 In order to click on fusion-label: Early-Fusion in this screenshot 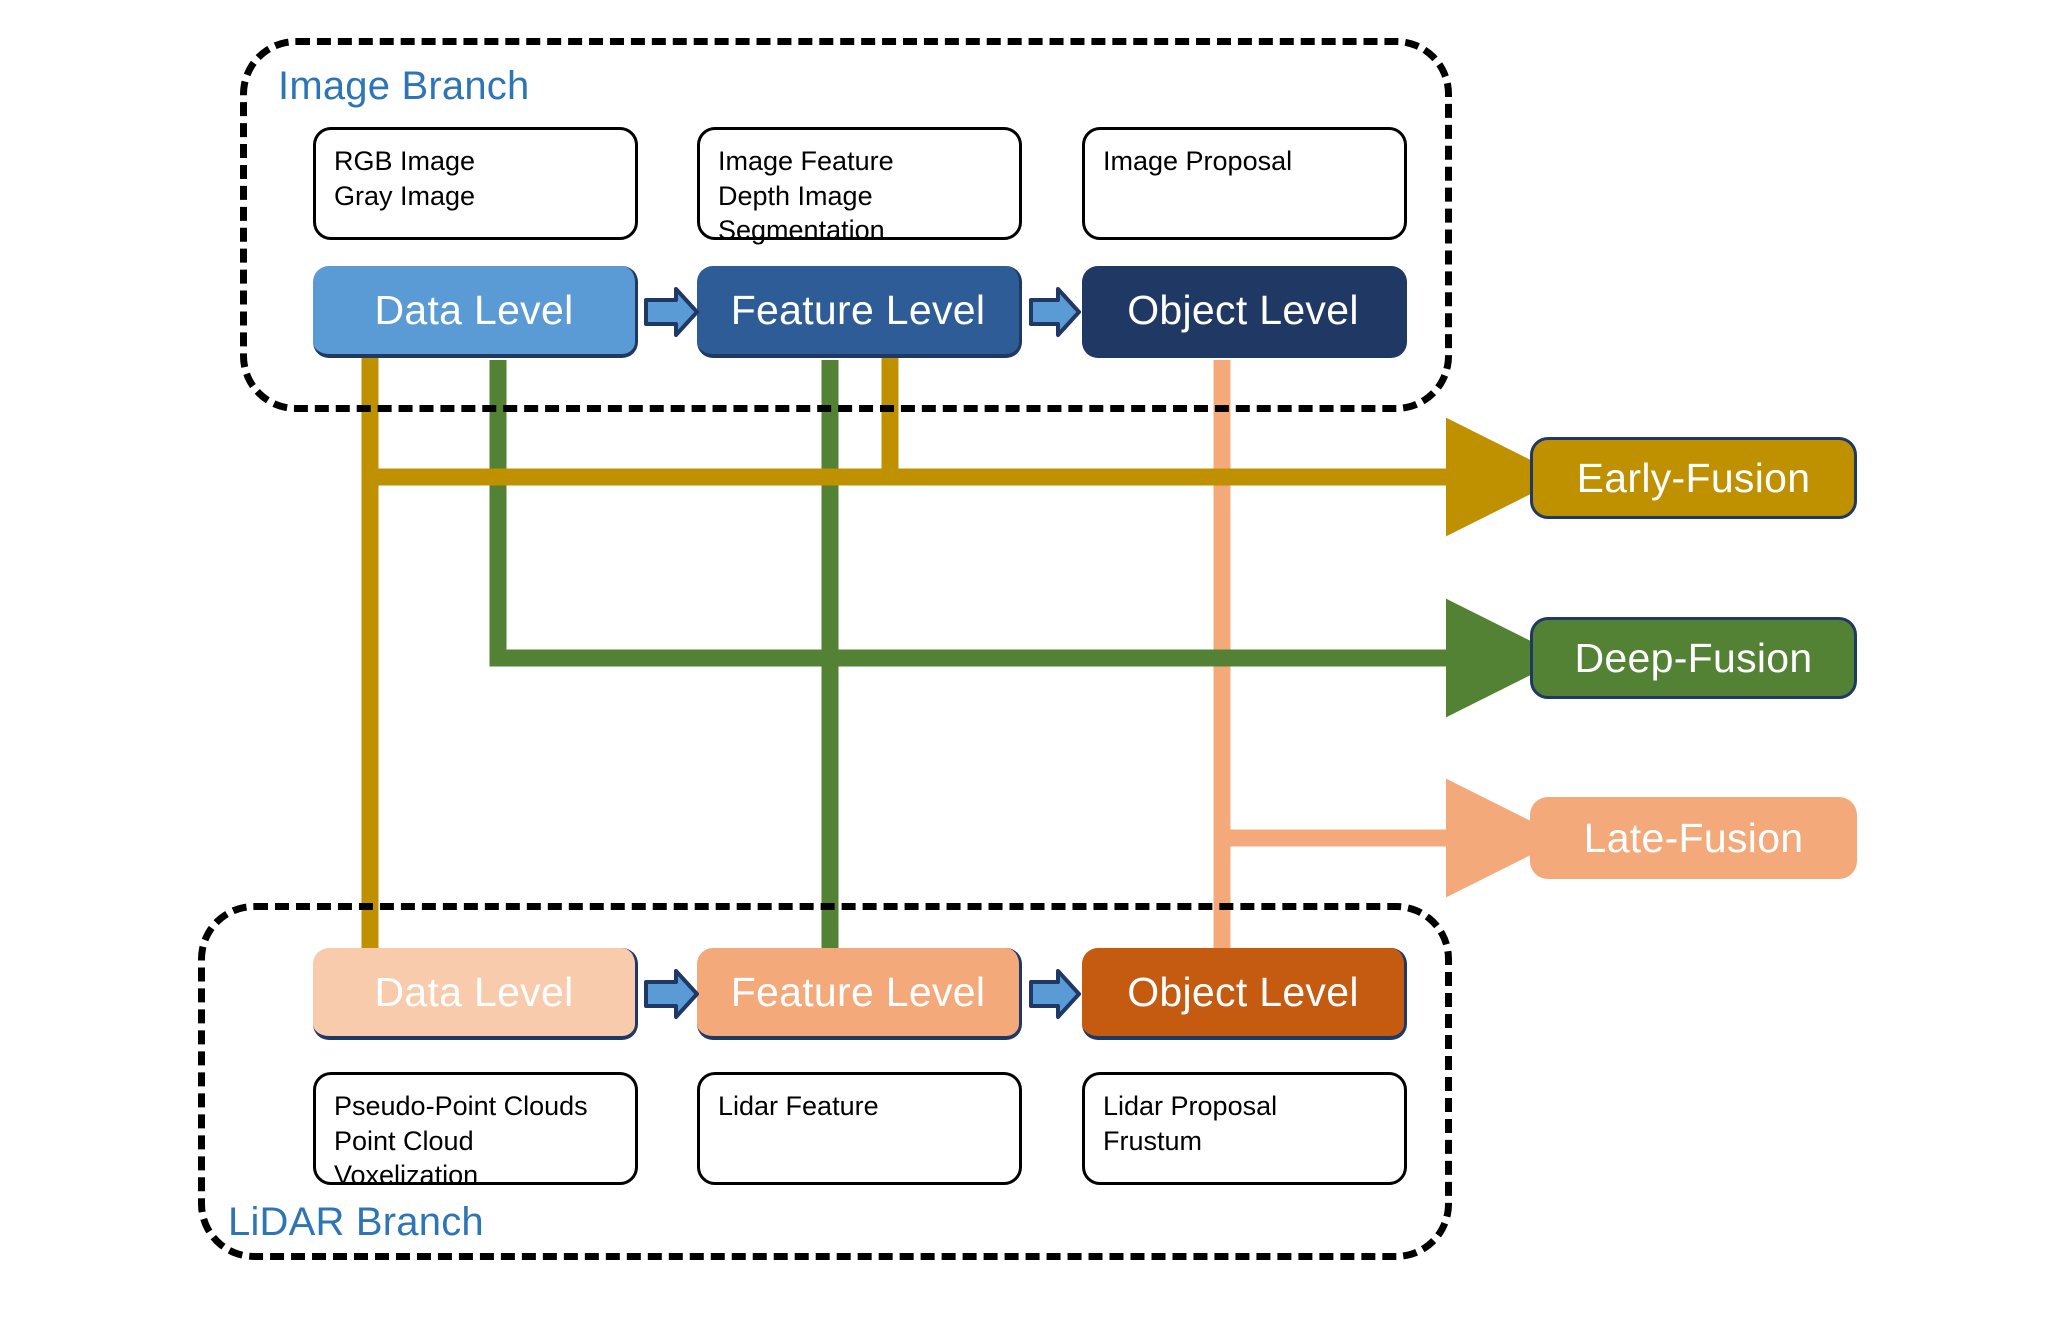, I will do `click(1693, 477)`.